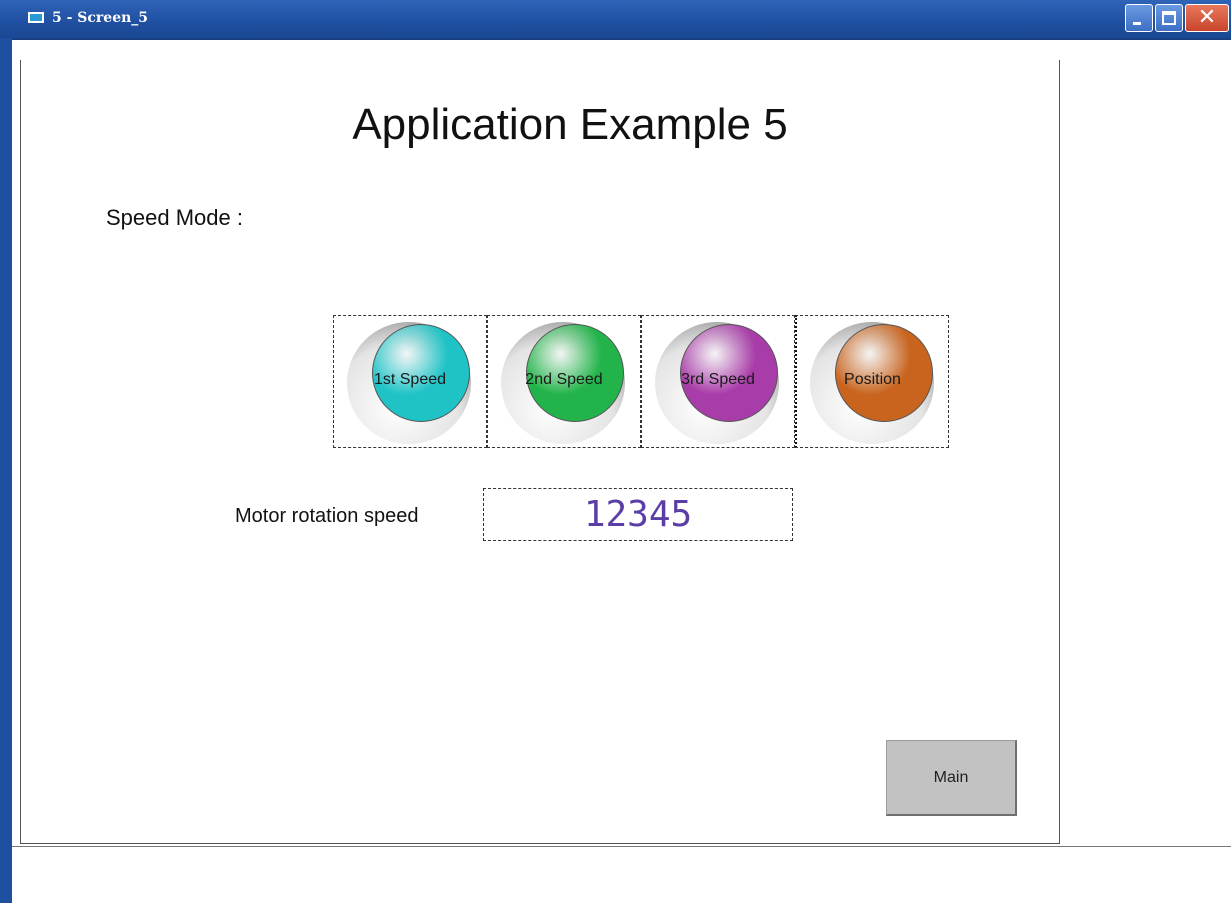  What do you see at coordinates (621, 846) in the screenshot?
I see `screen-bottom-border` at bounding box center [621, 846].